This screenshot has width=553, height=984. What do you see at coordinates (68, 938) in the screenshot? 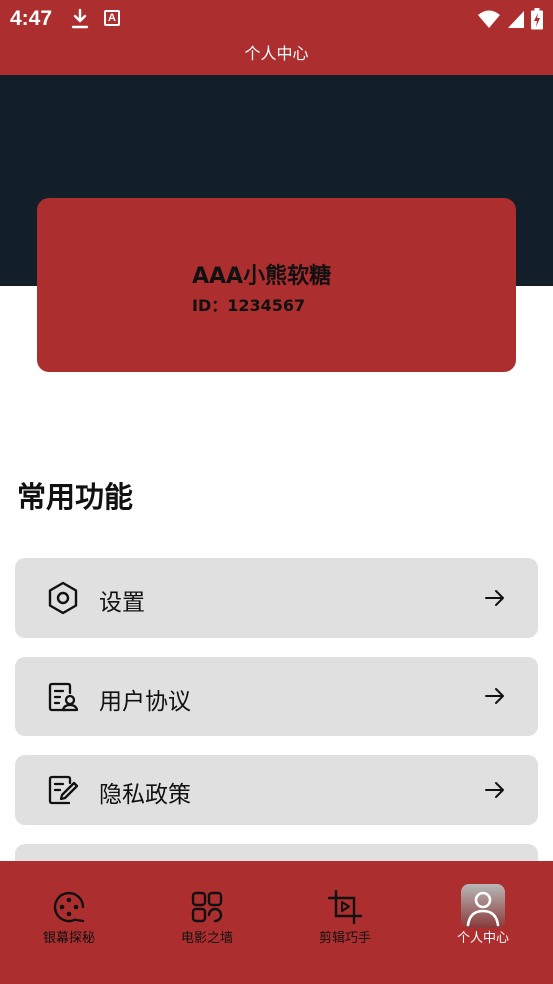
I see `nav-tab-label: 银幕探秘` at bounding box center [68, 938].